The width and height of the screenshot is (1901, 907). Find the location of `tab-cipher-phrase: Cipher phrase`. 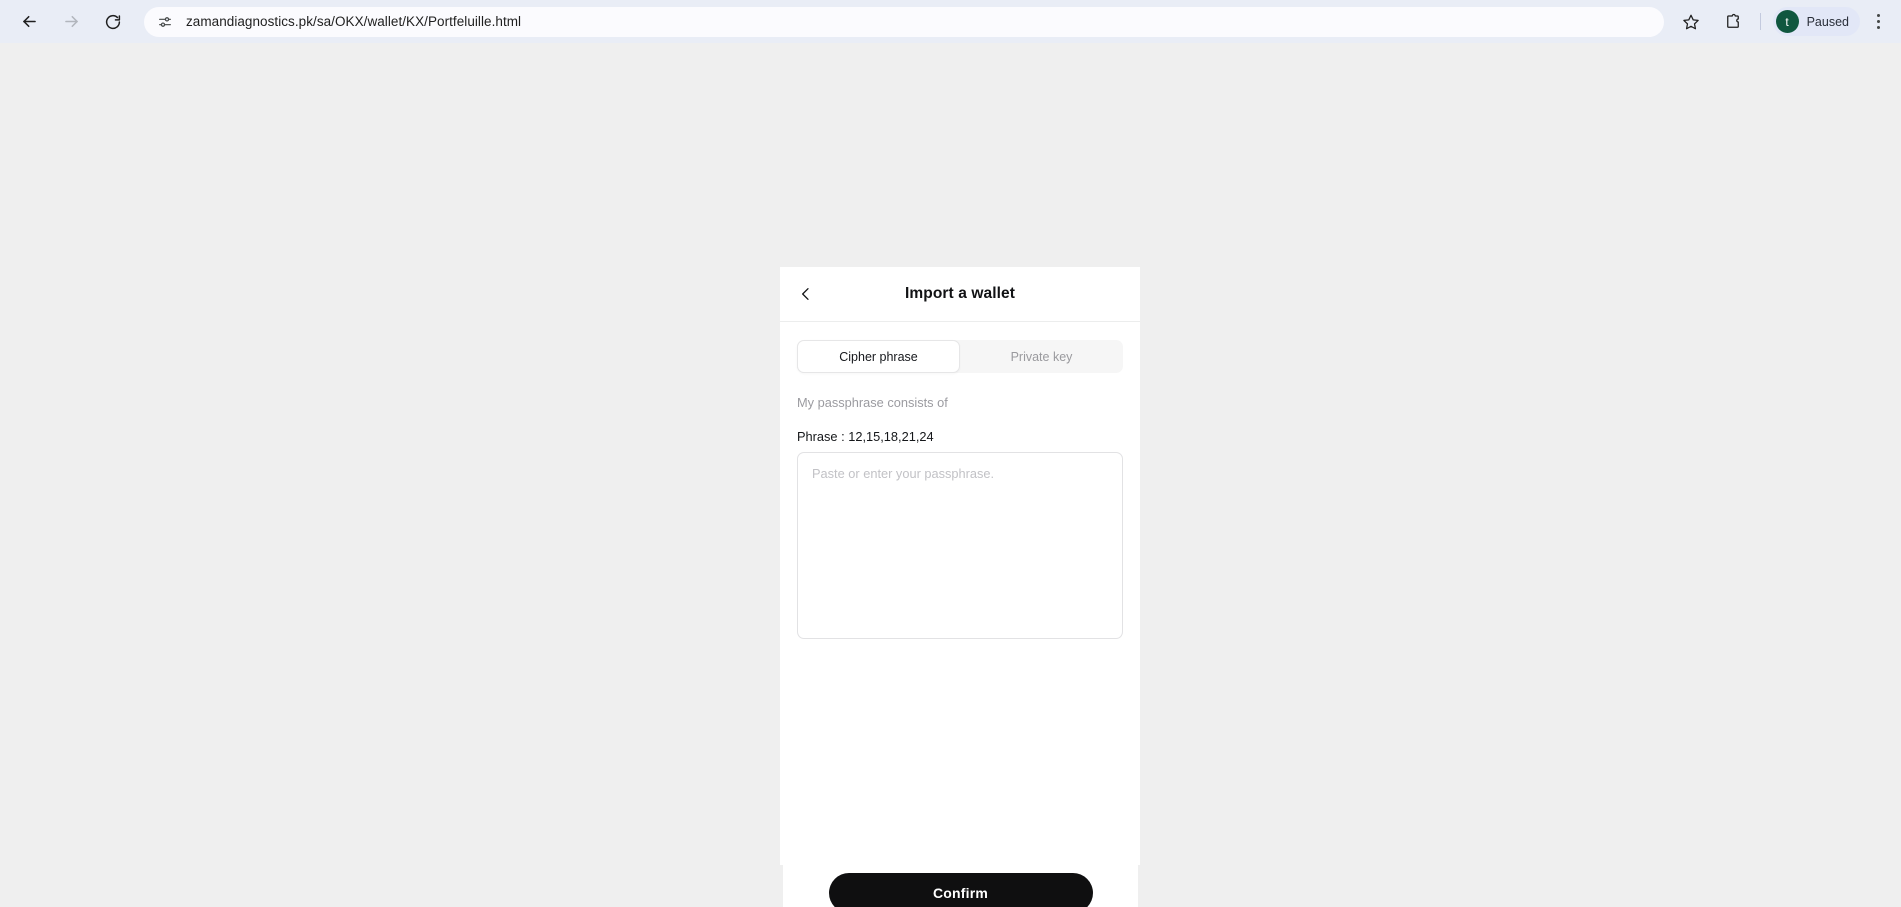

tab-cipher-phrase: Cipher phrase is located at coordinates (878, 356).